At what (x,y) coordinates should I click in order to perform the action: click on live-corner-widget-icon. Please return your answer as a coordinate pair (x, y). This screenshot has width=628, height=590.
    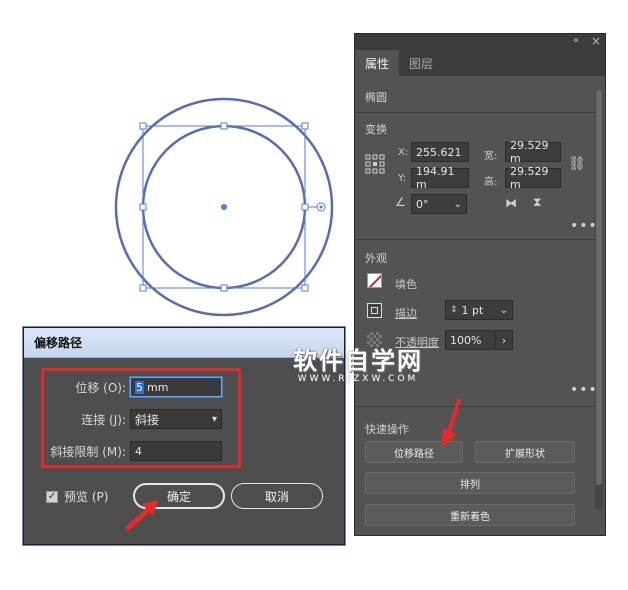
    Looking at the image, I should click on (321, 207).